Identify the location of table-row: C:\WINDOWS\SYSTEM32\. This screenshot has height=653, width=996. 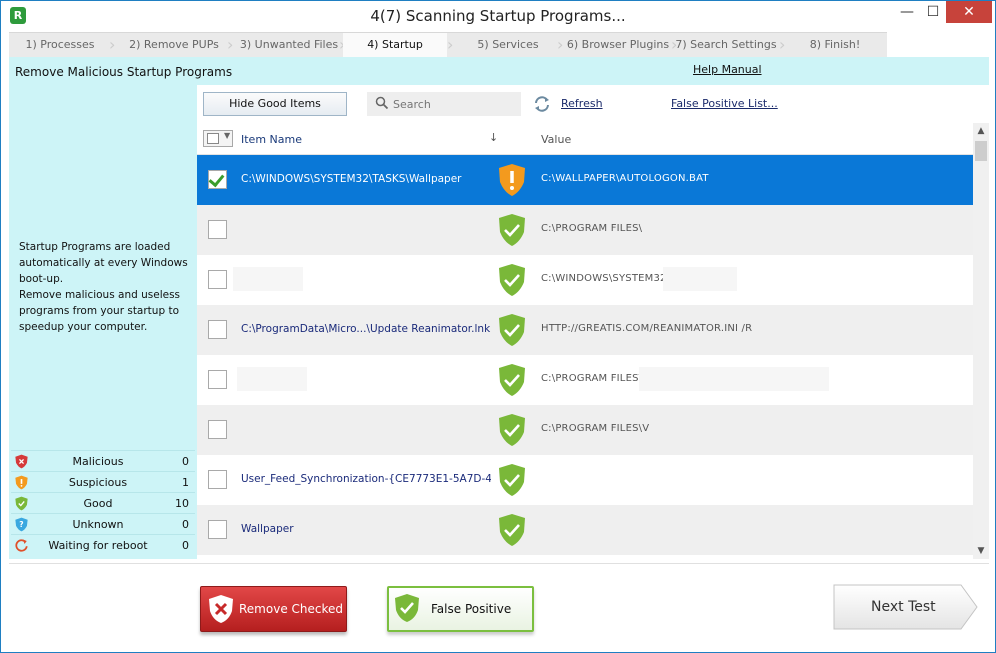
(585, 280).